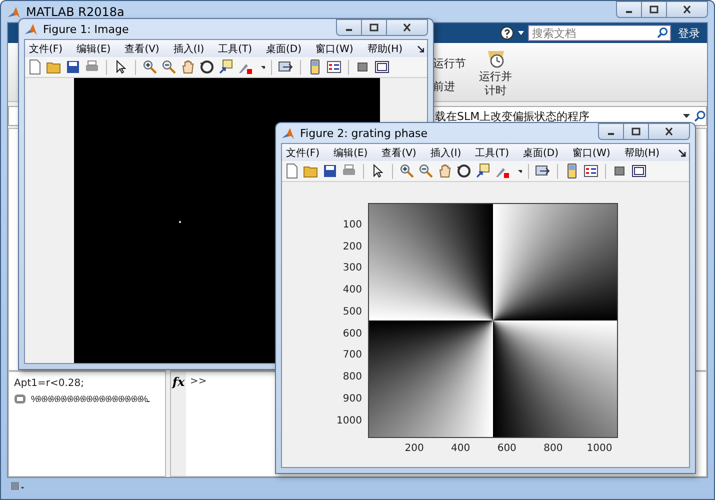  I want to click on window-title: Figure 2: grating phase, so click(364, 133).